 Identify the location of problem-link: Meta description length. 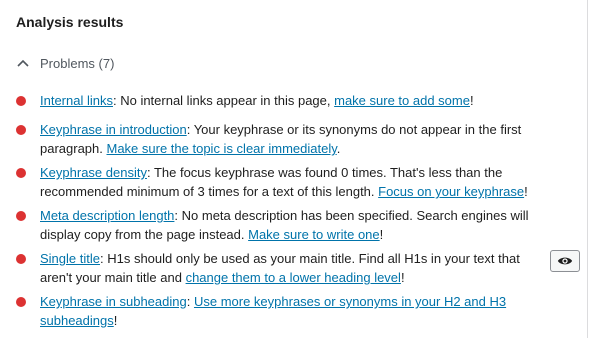
(107, 215).